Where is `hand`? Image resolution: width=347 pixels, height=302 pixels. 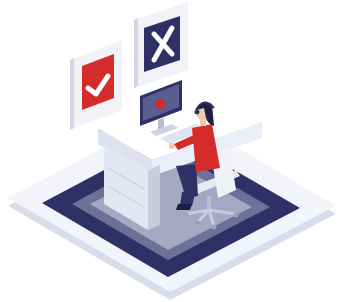 hand is located at coordinates (172, 146).